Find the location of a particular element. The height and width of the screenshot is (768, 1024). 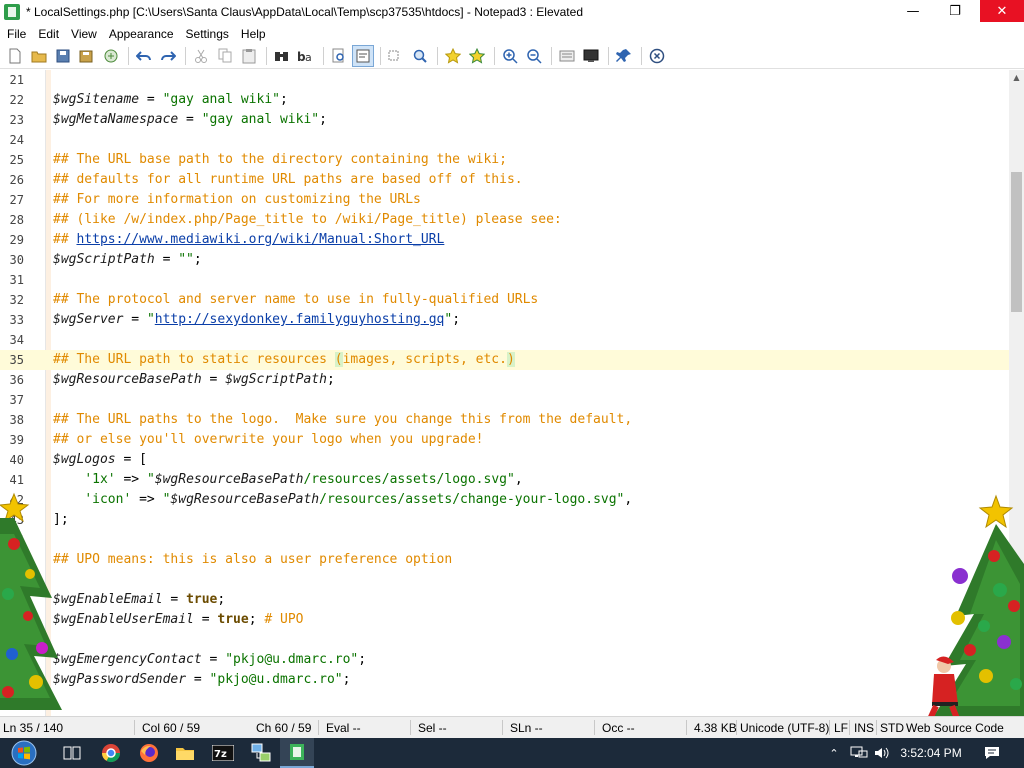

close-icon: ✕ is located at coordinates (1002, 11).